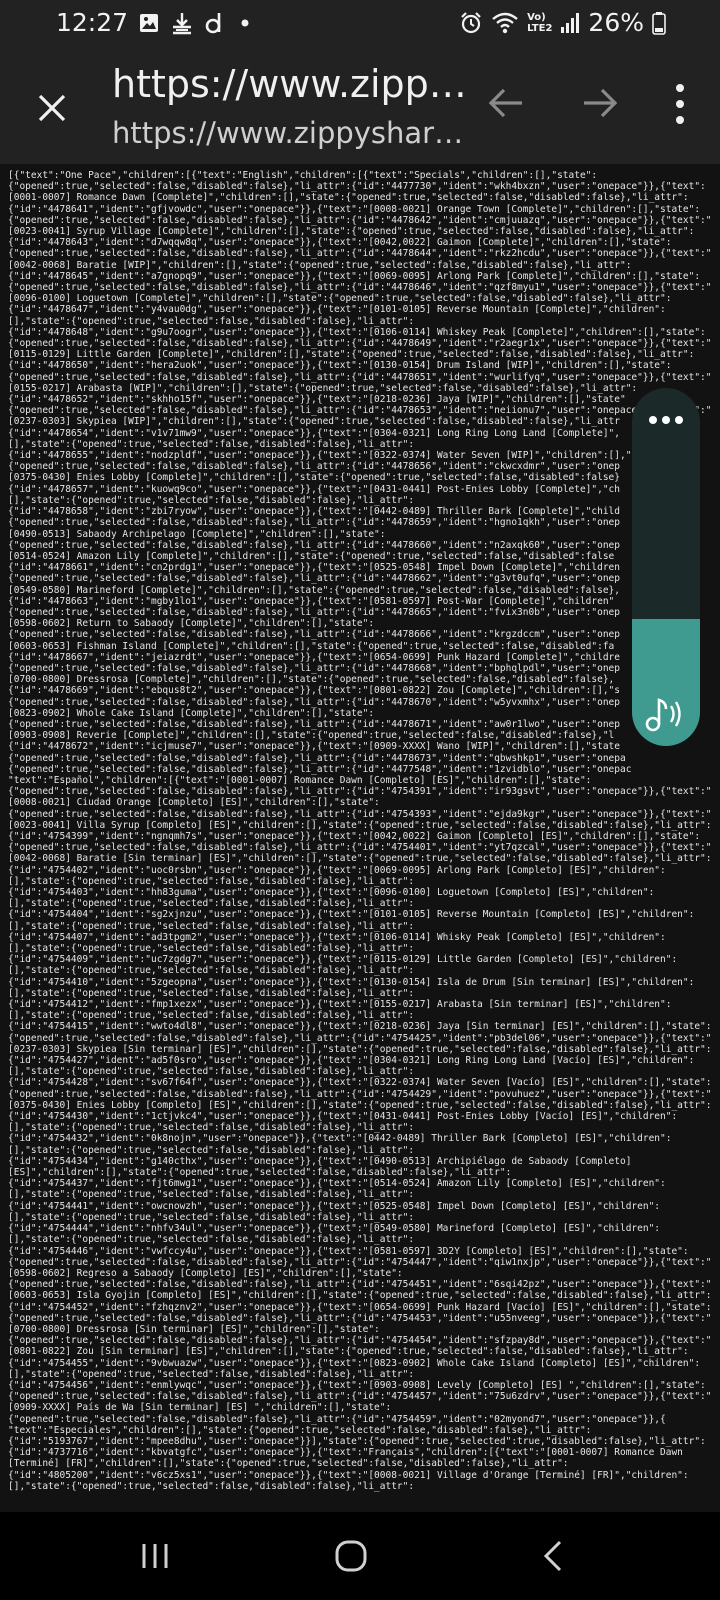 The image size is (720, 1600). I want to click on back-arrow-icon, so click(505, 103).